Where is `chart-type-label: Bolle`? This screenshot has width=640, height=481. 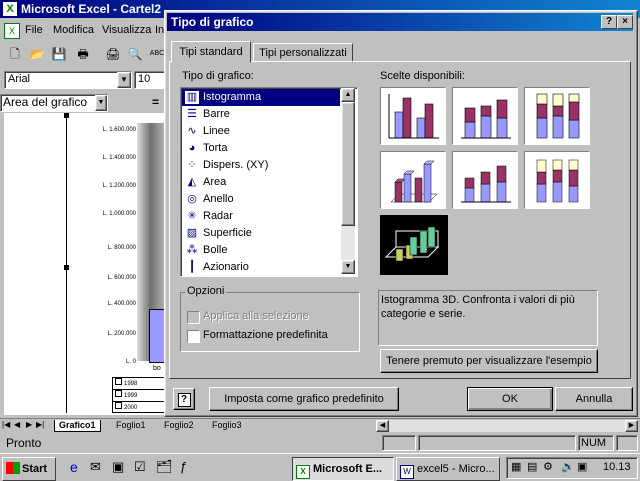 chart-type-label: Bolle is located at coordinates (215, 250).